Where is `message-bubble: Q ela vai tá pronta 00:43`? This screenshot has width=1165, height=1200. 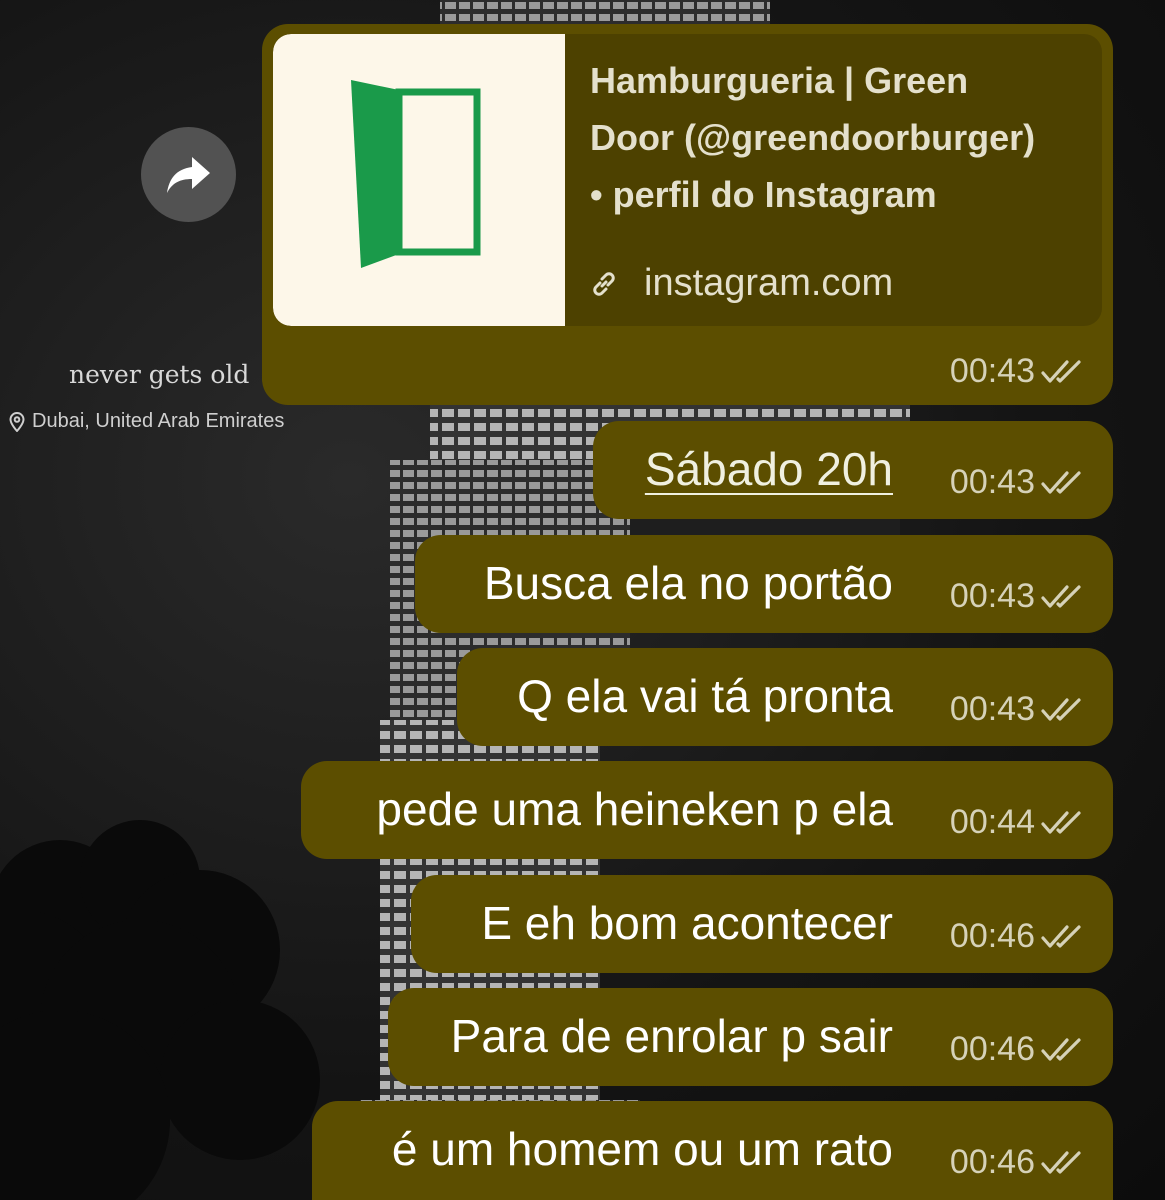 message-bubble: Q ela vai tá pronta 00:43 is located at coordinates (785, 697).